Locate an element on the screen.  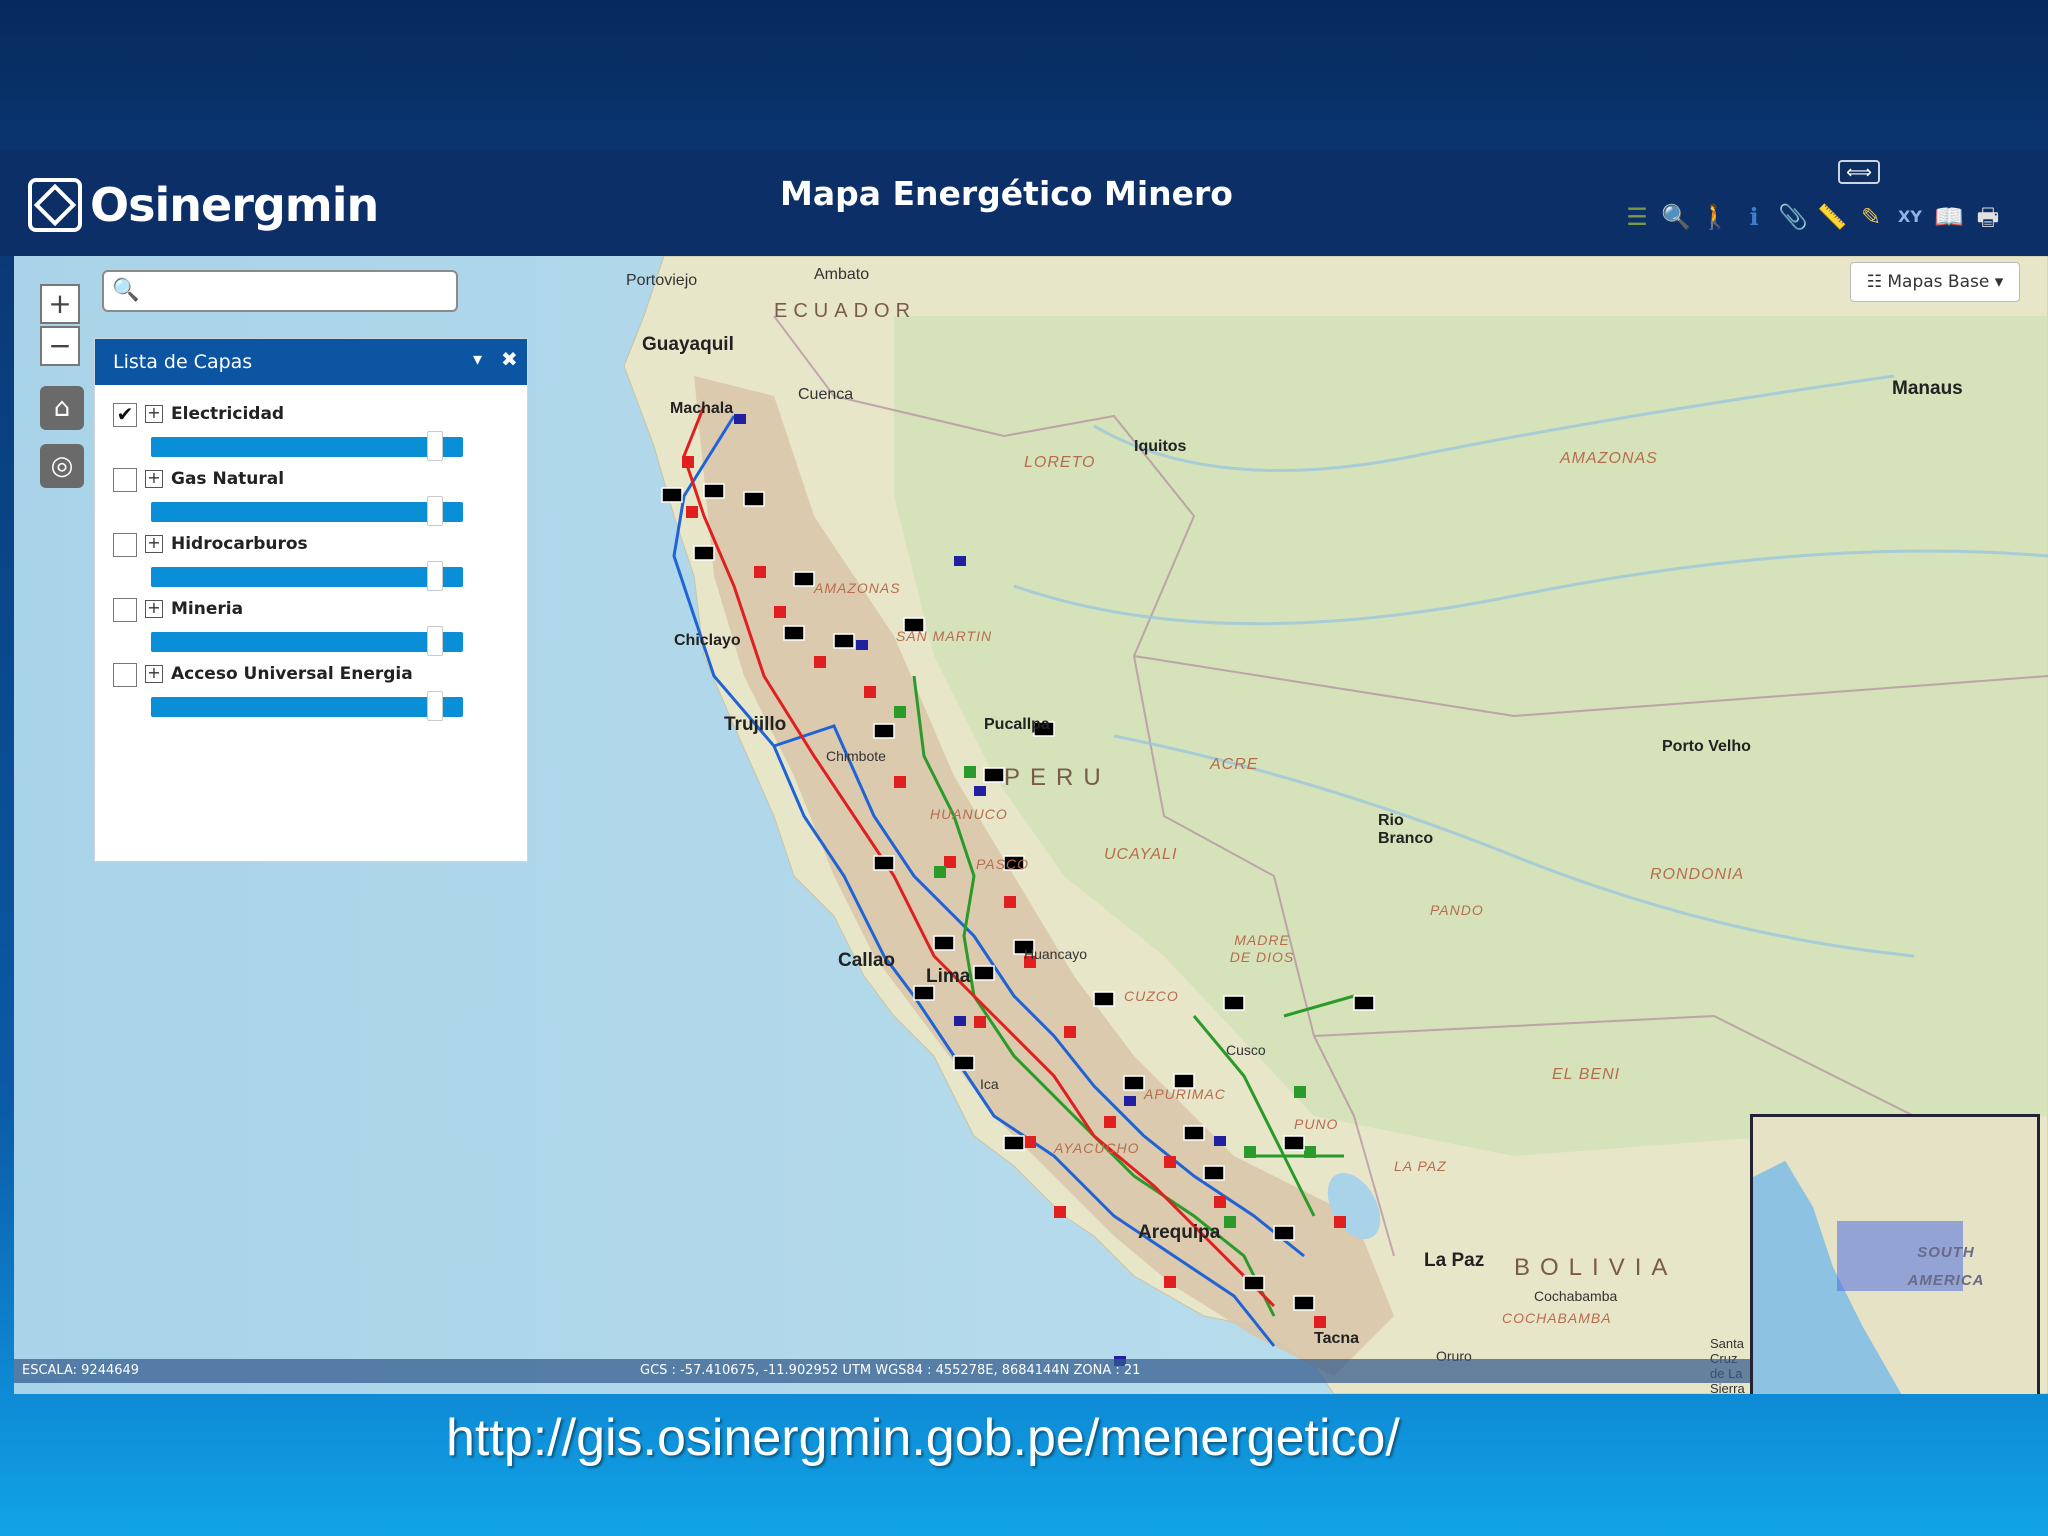
label-ica: Ica is located at coordinates (989, 1084).